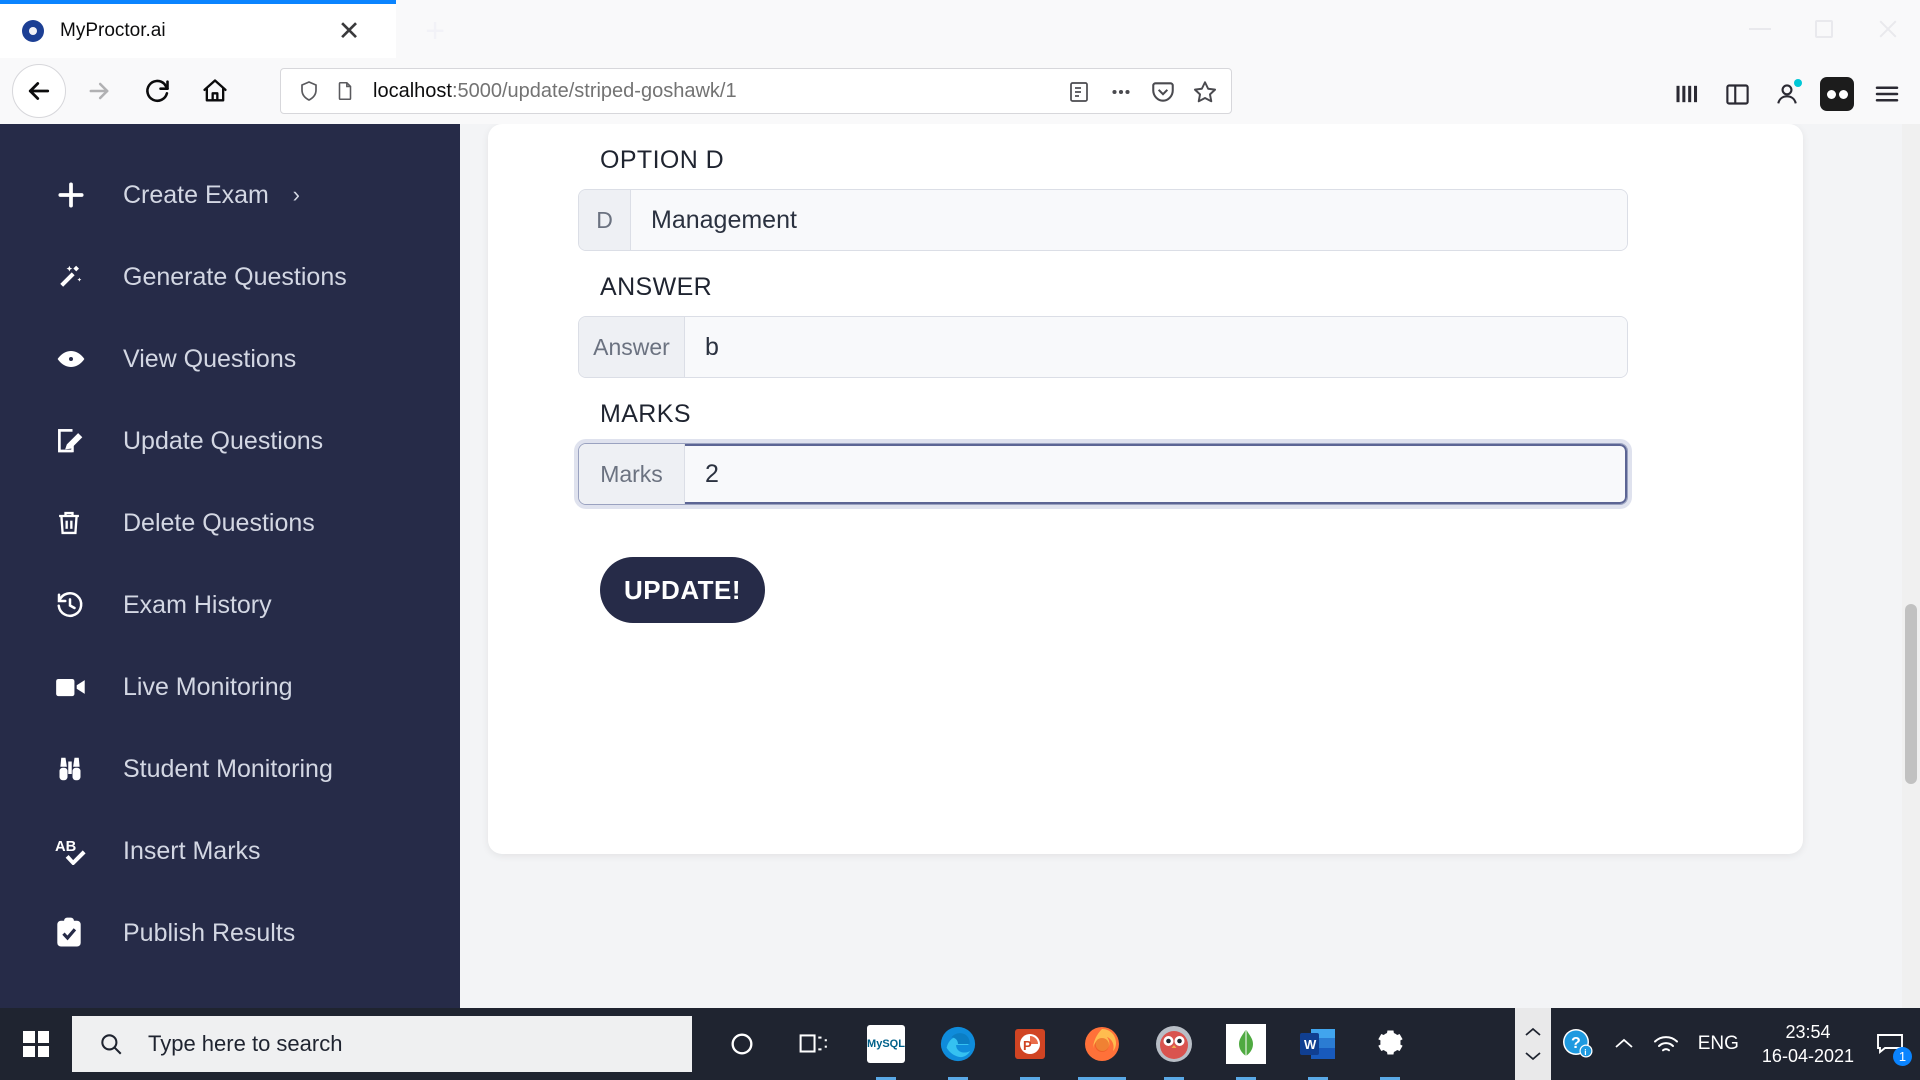  Describe the element at coordinates (632, 347) in the screenshot. I see `answer-prefix: Answer` at that location.